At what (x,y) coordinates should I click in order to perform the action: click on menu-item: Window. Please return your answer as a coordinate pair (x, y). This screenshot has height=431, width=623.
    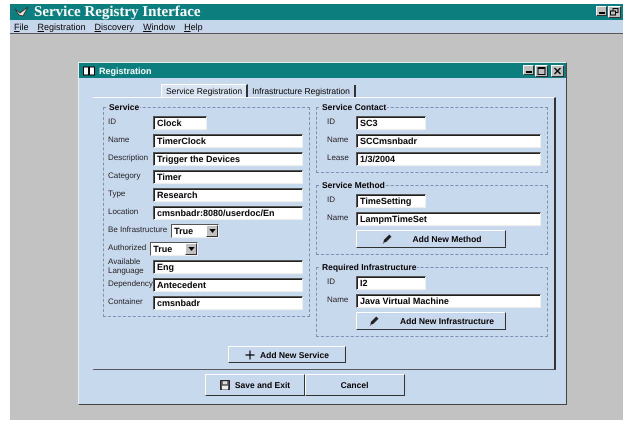
    Looking at the image, I should click on (159, 27).